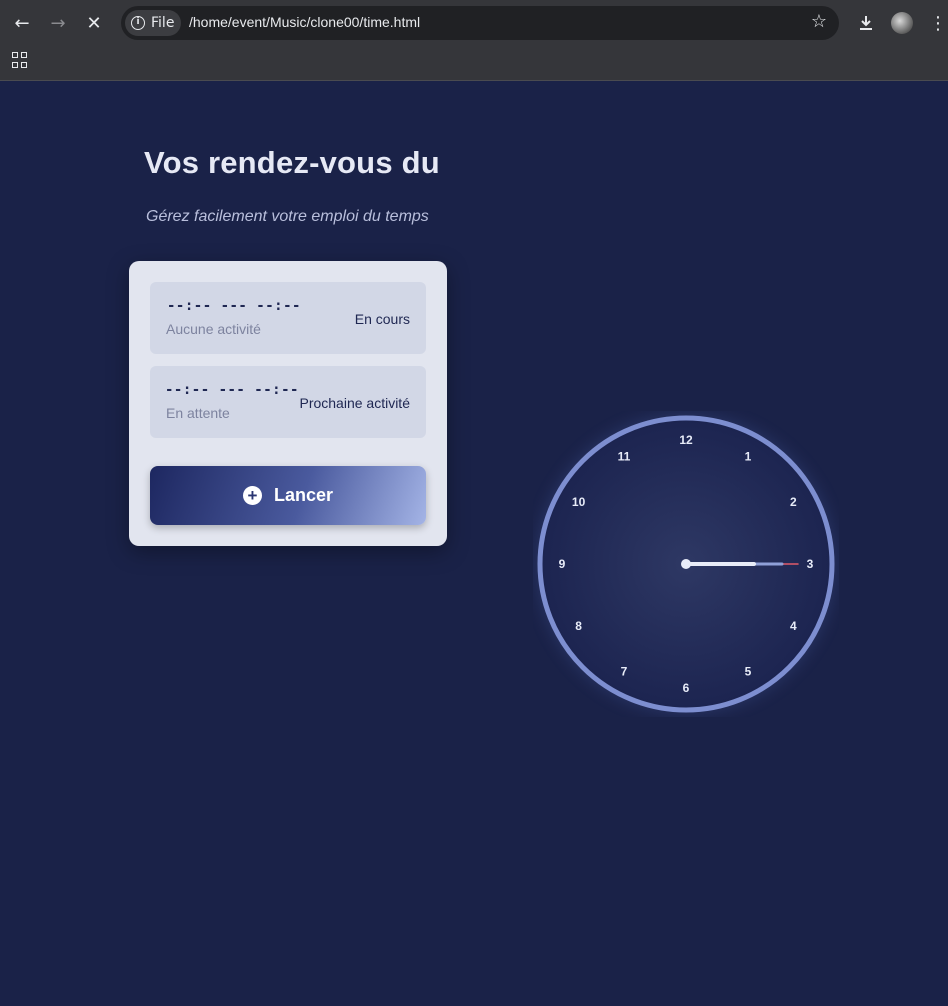 Image resolution: width=948 pixels, height=1006 pixels. What do you see at coordinates (198, 413) in the screenshot?
I see `next-status: En attente` at bounding box center [198, 413].